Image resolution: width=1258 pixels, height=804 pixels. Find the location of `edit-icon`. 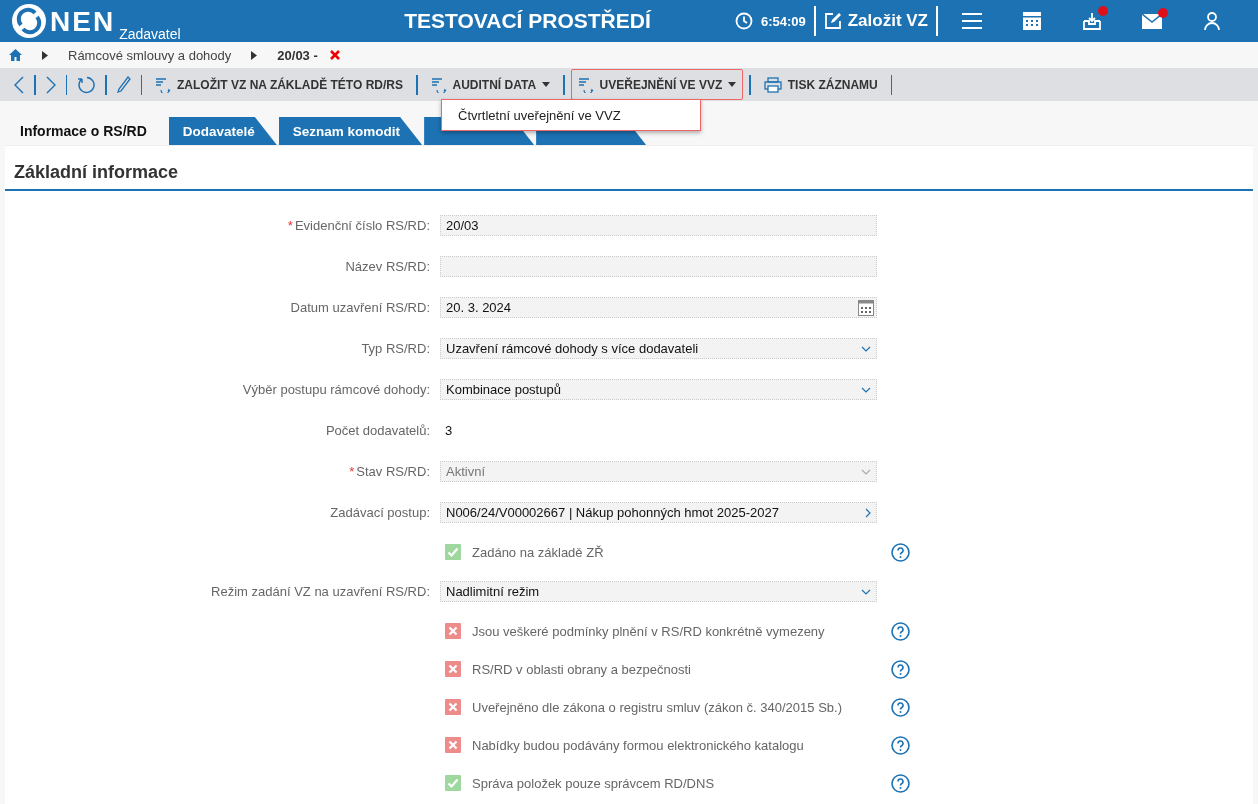

edit-icon is located at coordinates (832, 21).